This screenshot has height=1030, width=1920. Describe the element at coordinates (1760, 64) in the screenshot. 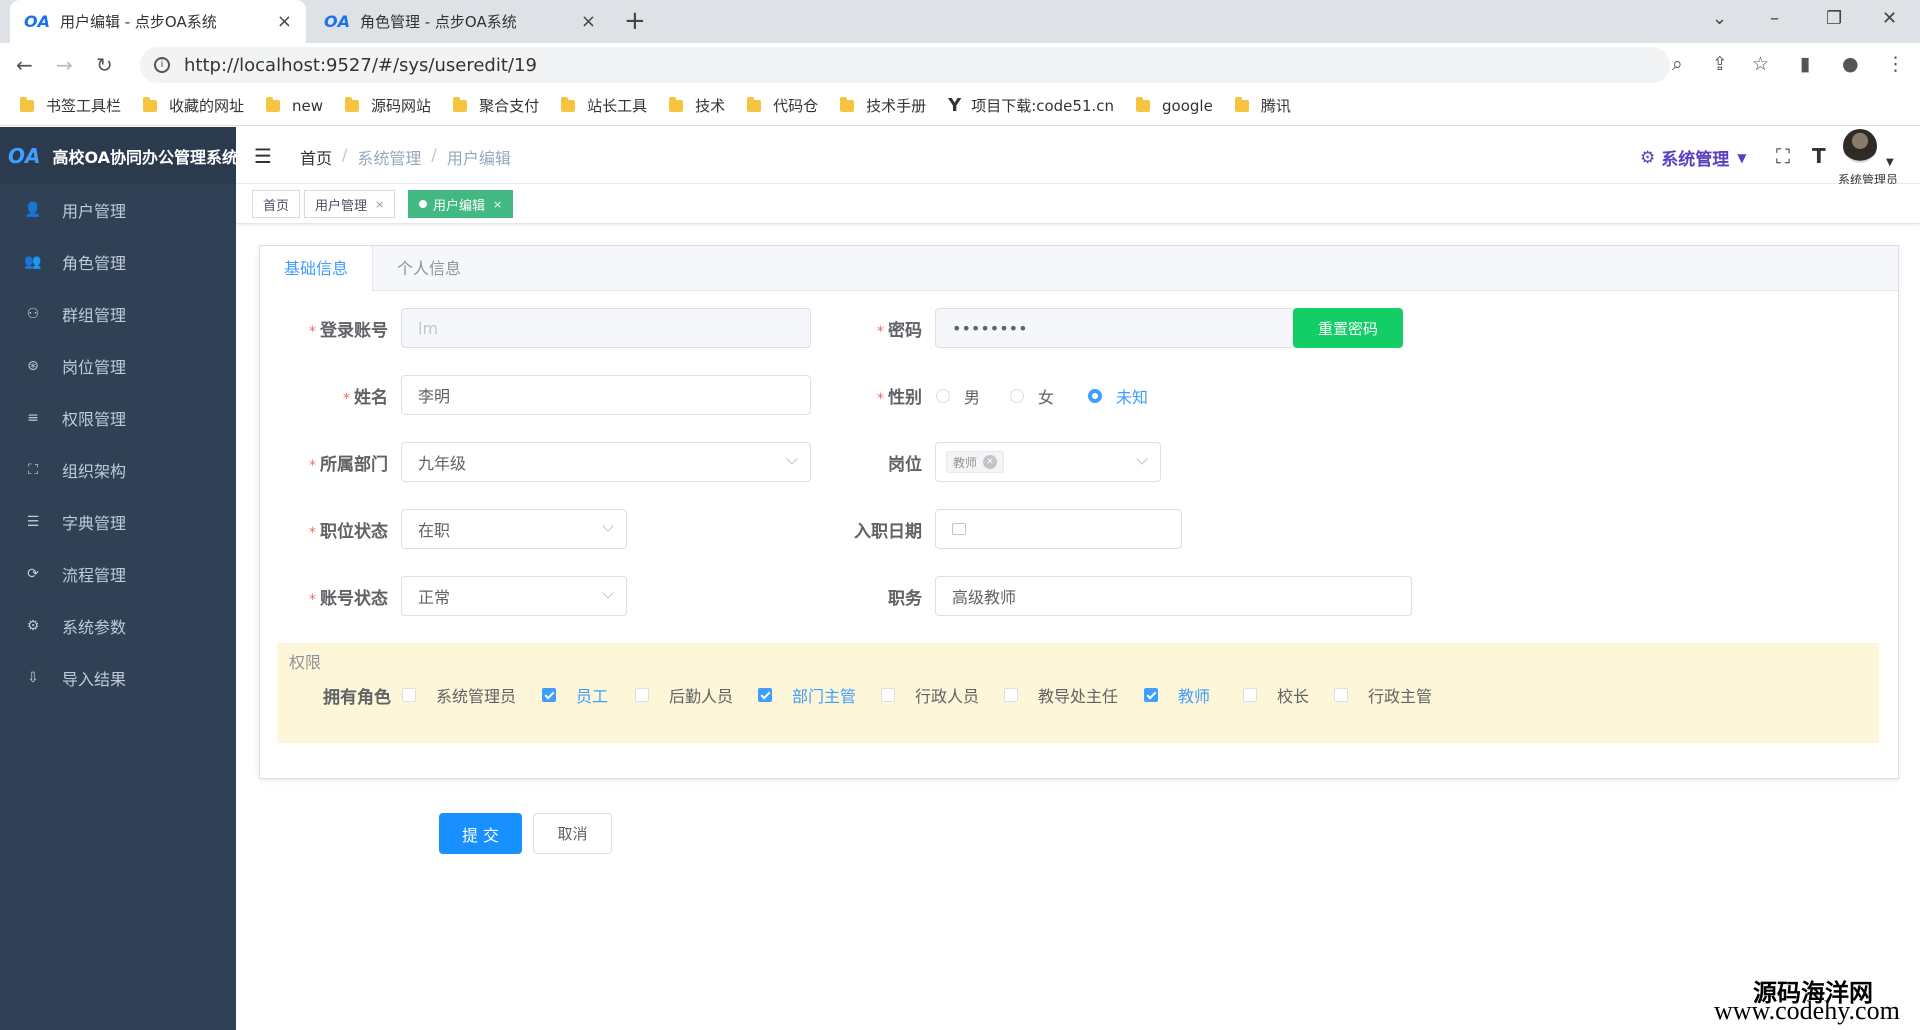

I see `bookmark-star-icon: ☆` at that location.